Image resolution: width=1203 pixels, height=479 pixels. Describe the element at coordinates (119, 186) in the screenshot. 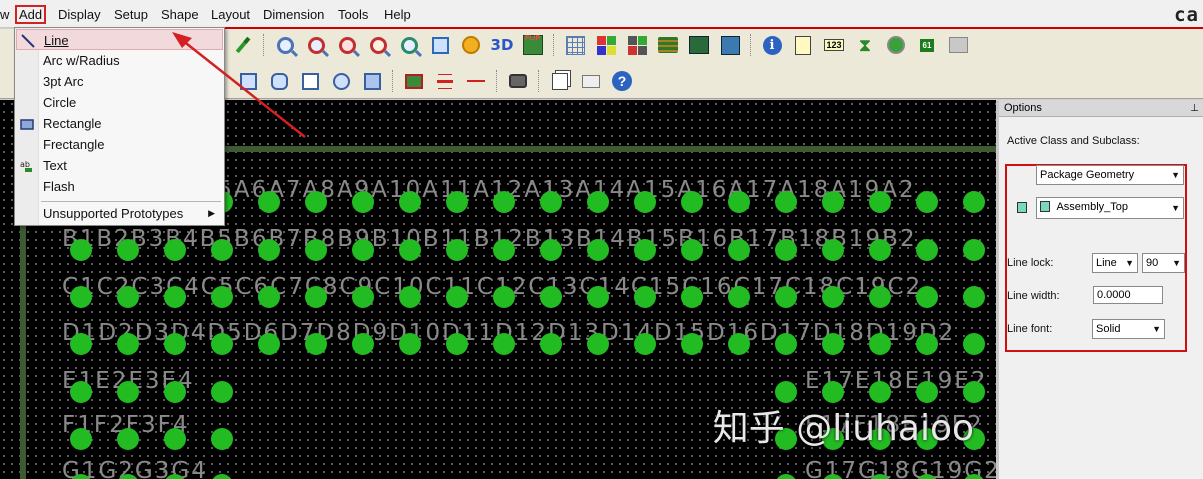

I see `menu-item-flash: Flash` at that location.